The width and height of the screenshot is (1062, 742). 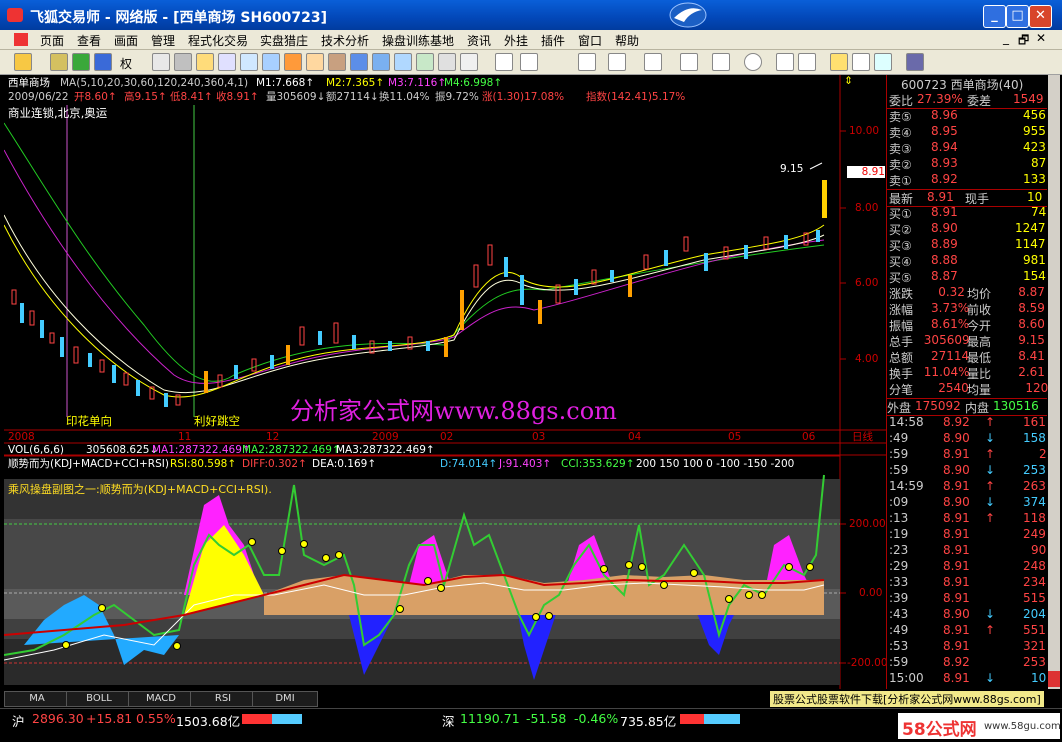 What do you see at coordinates (940, 197) in the screenshot?
I see `last-price: 8.91` at bounding box center [940, 197].